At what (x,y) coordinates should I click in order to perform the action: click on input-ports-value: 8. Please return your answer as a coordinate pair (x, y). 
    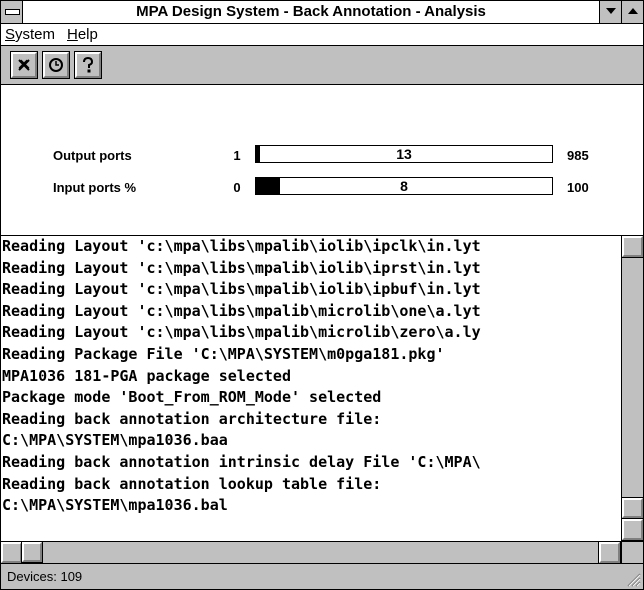
    Looking at the image, I should click on (404, 186).